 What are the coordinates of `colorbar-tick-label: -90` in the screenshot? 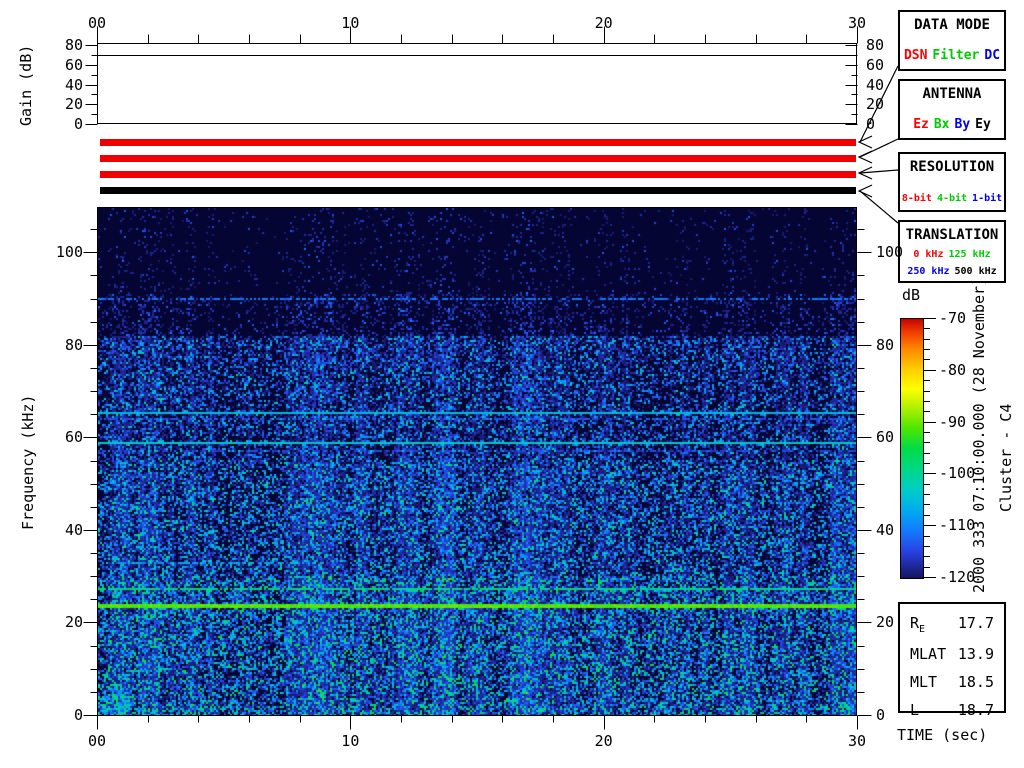 It's located at (953, 421).